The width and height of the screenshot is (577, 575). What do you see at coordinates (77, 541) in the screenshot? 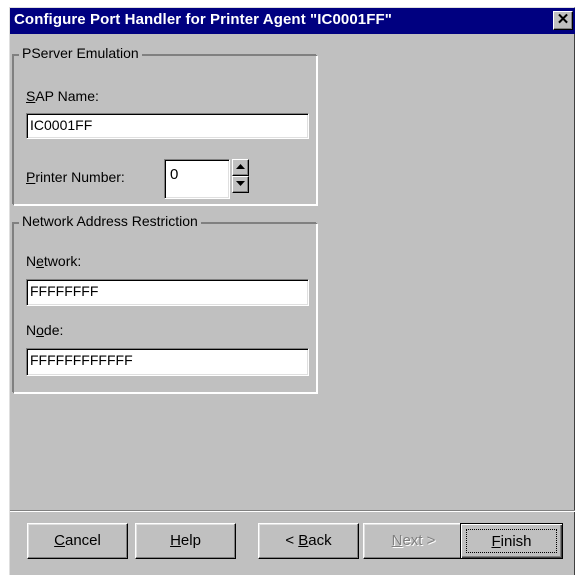
I see `cancel-button: Cancel` at bounding box center [77, 541].